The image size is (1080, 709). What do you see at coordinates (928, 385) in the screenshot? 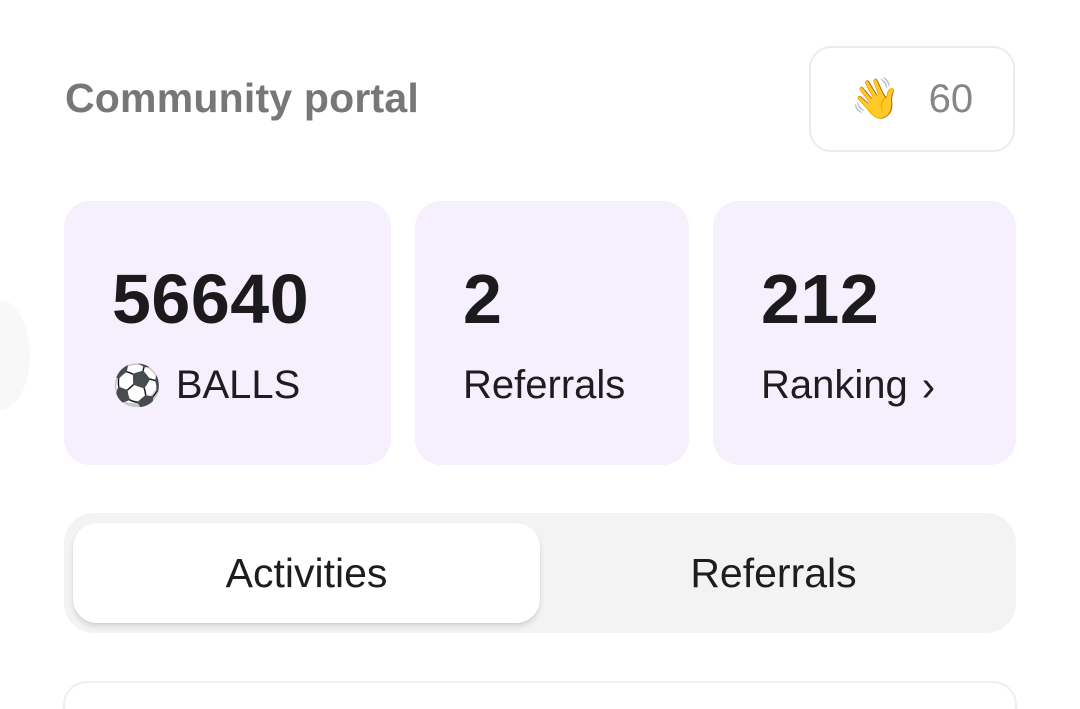
I see `chevron-right-icon: ›` at bounding box center [928, 385].